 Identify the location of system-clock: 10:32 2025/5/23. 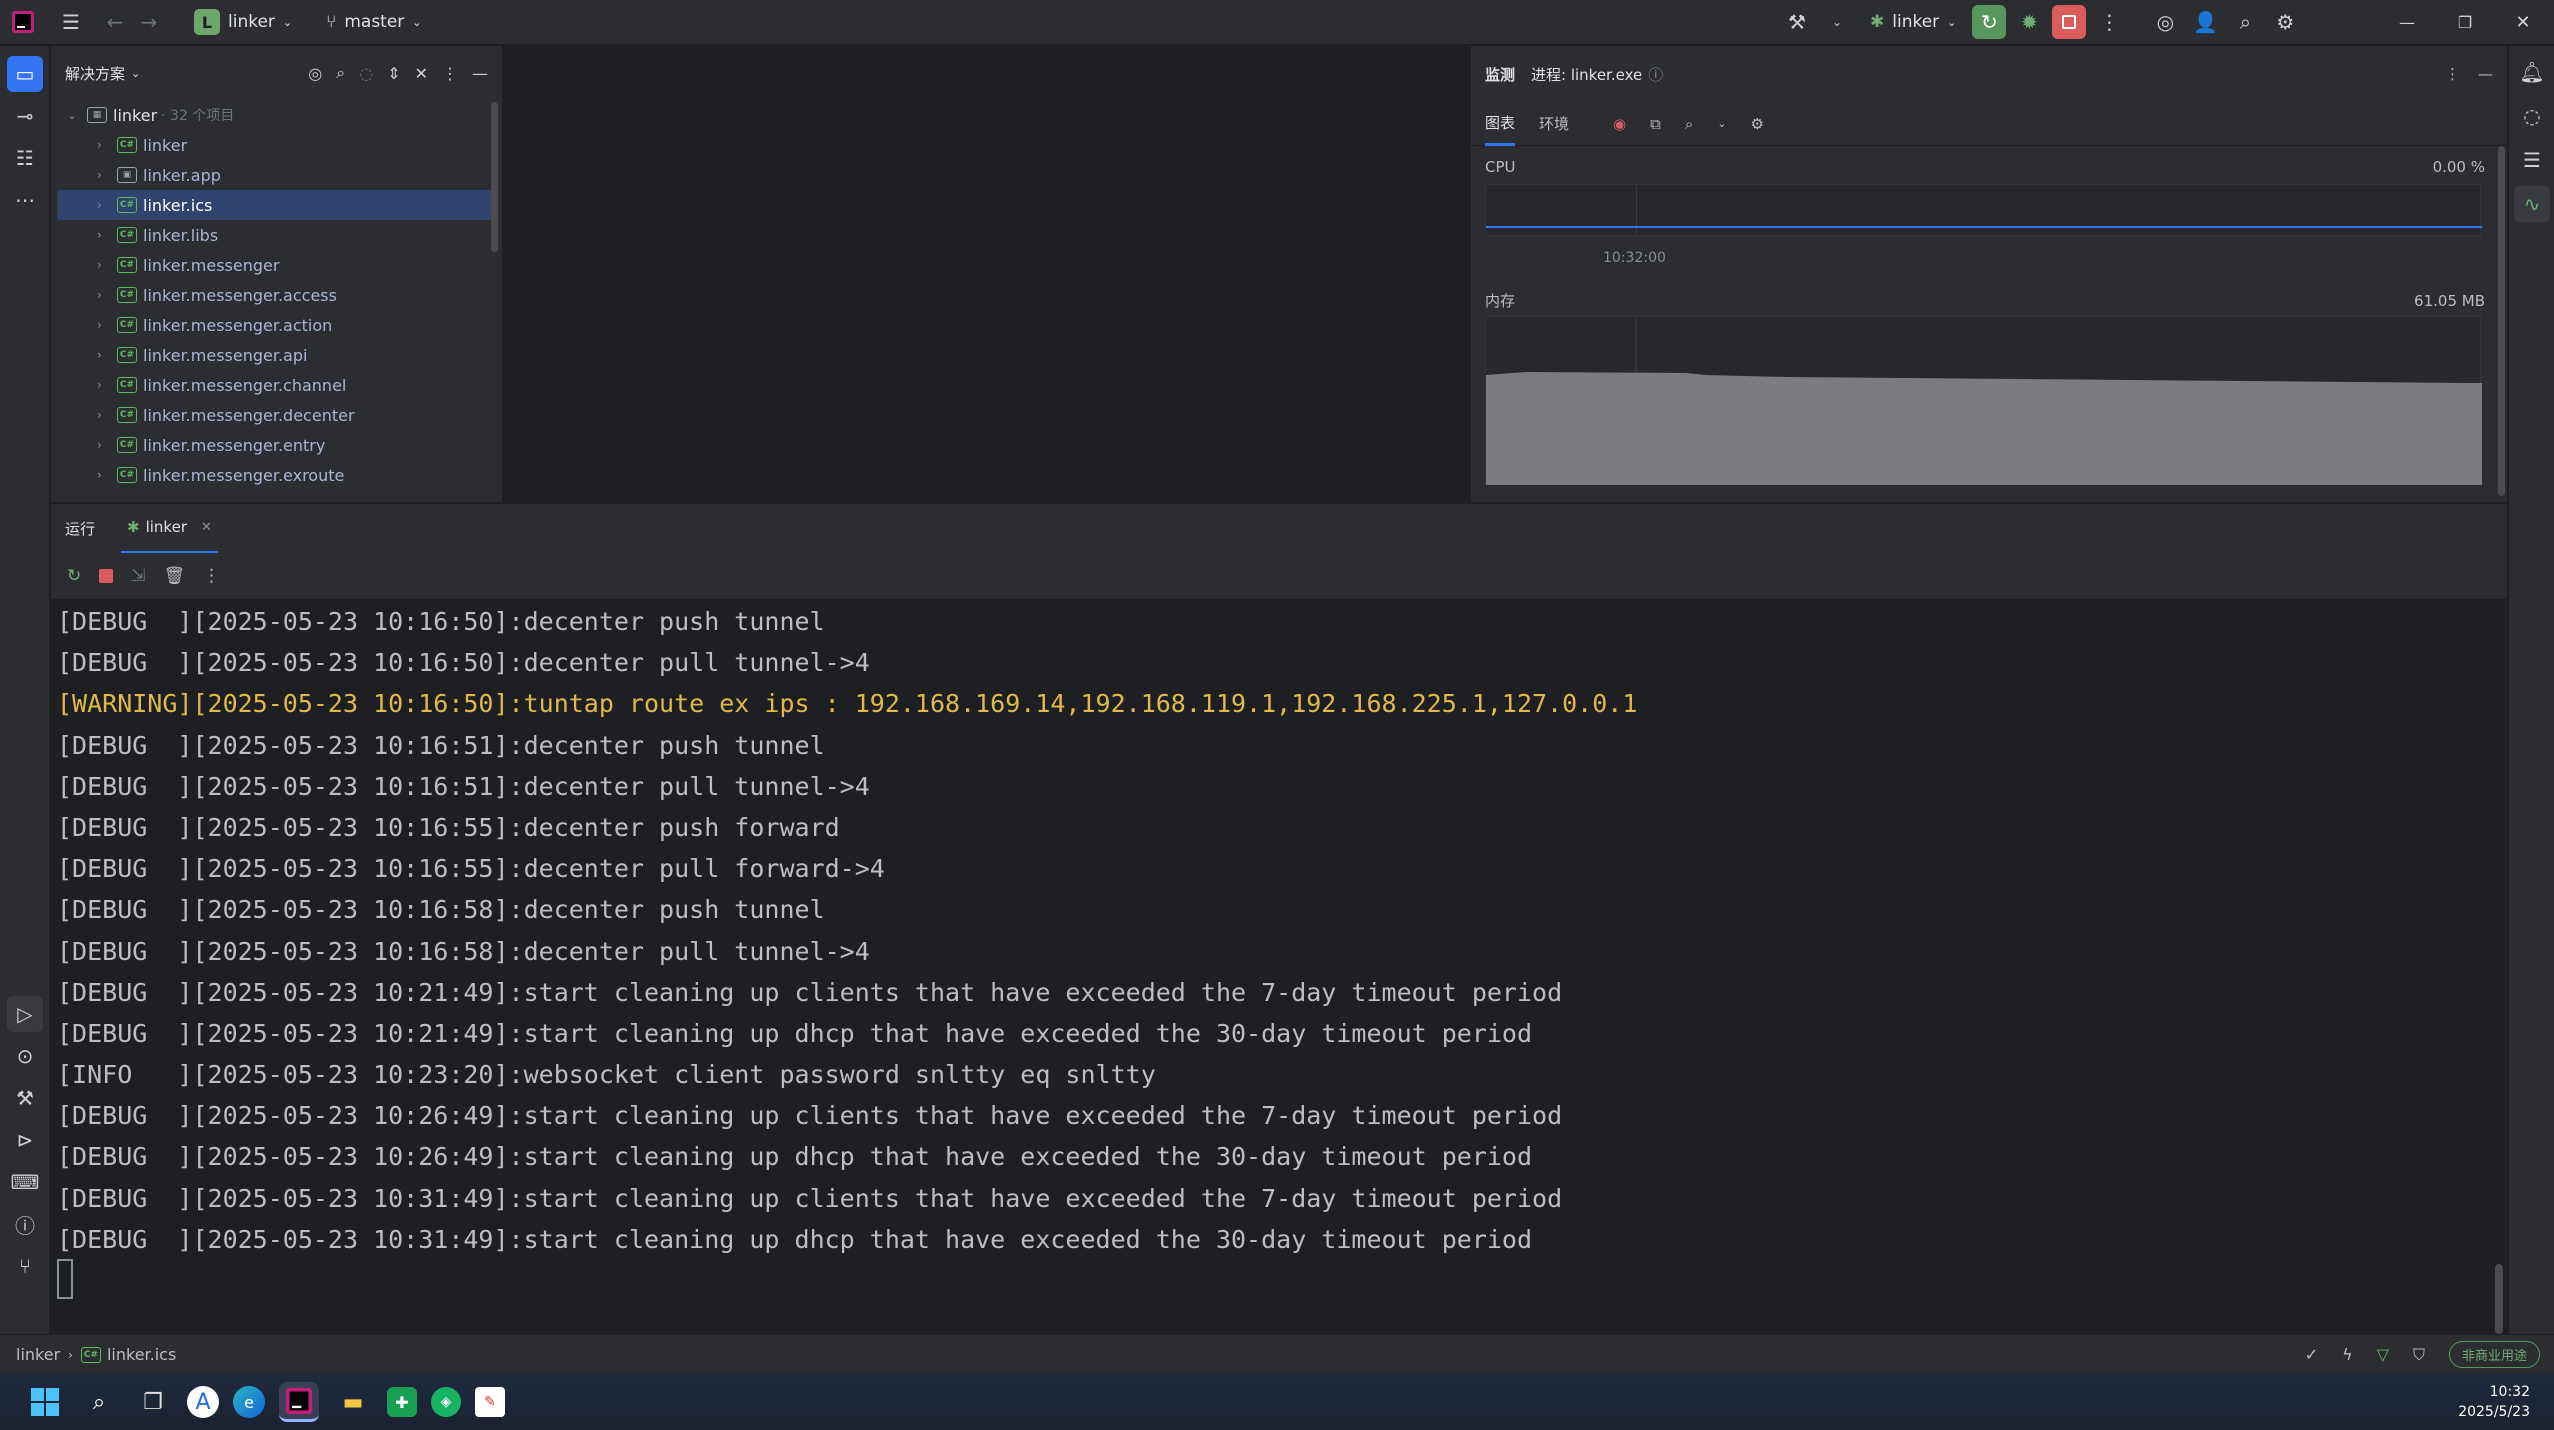
(2494, 1402).